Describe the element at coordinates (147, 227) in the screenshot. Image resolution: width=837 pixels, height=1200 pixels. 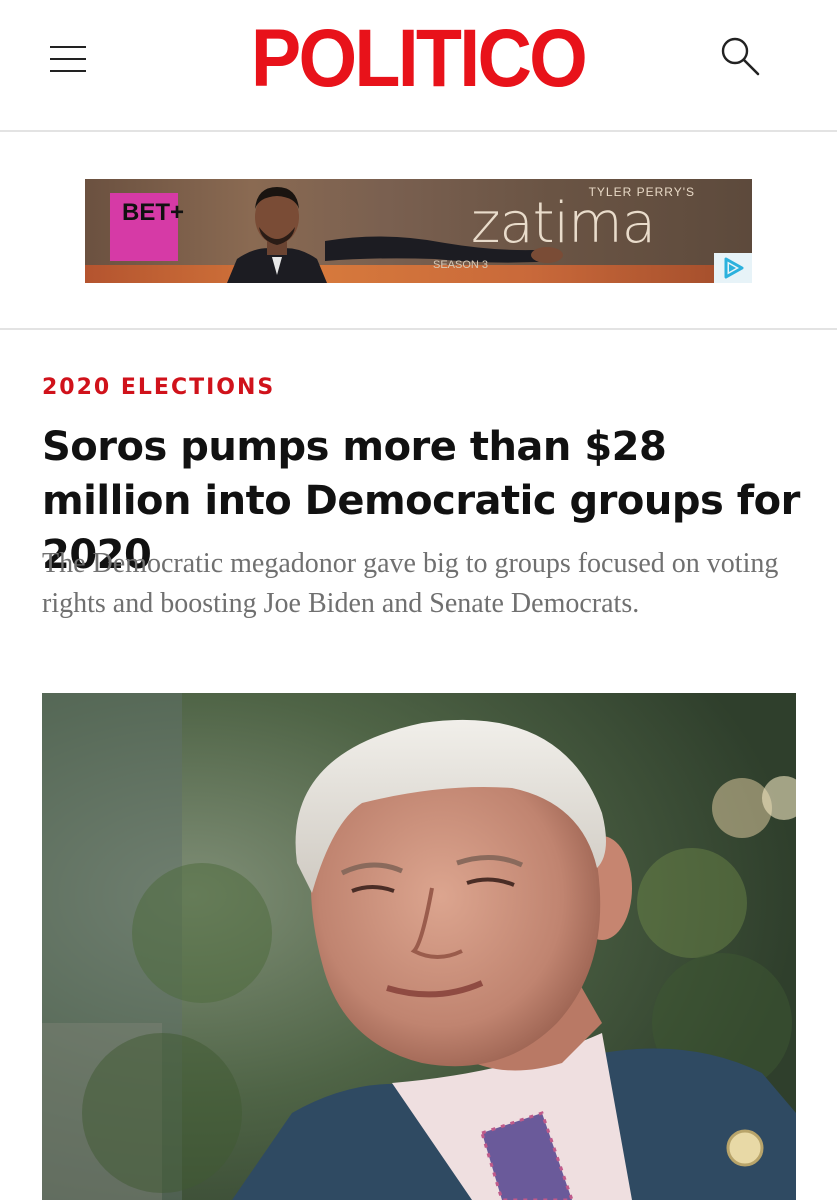
I see `bet-plus-logo: BET+` at that location.